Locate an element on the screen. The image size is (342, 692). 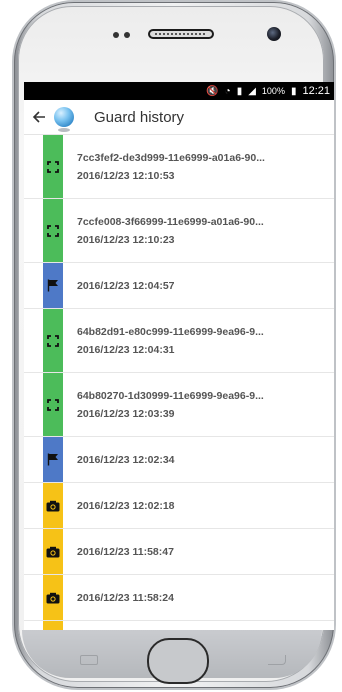
list-item-timestamp: 2016/12/23 12:10:23 is located at coordinates (126, 239).